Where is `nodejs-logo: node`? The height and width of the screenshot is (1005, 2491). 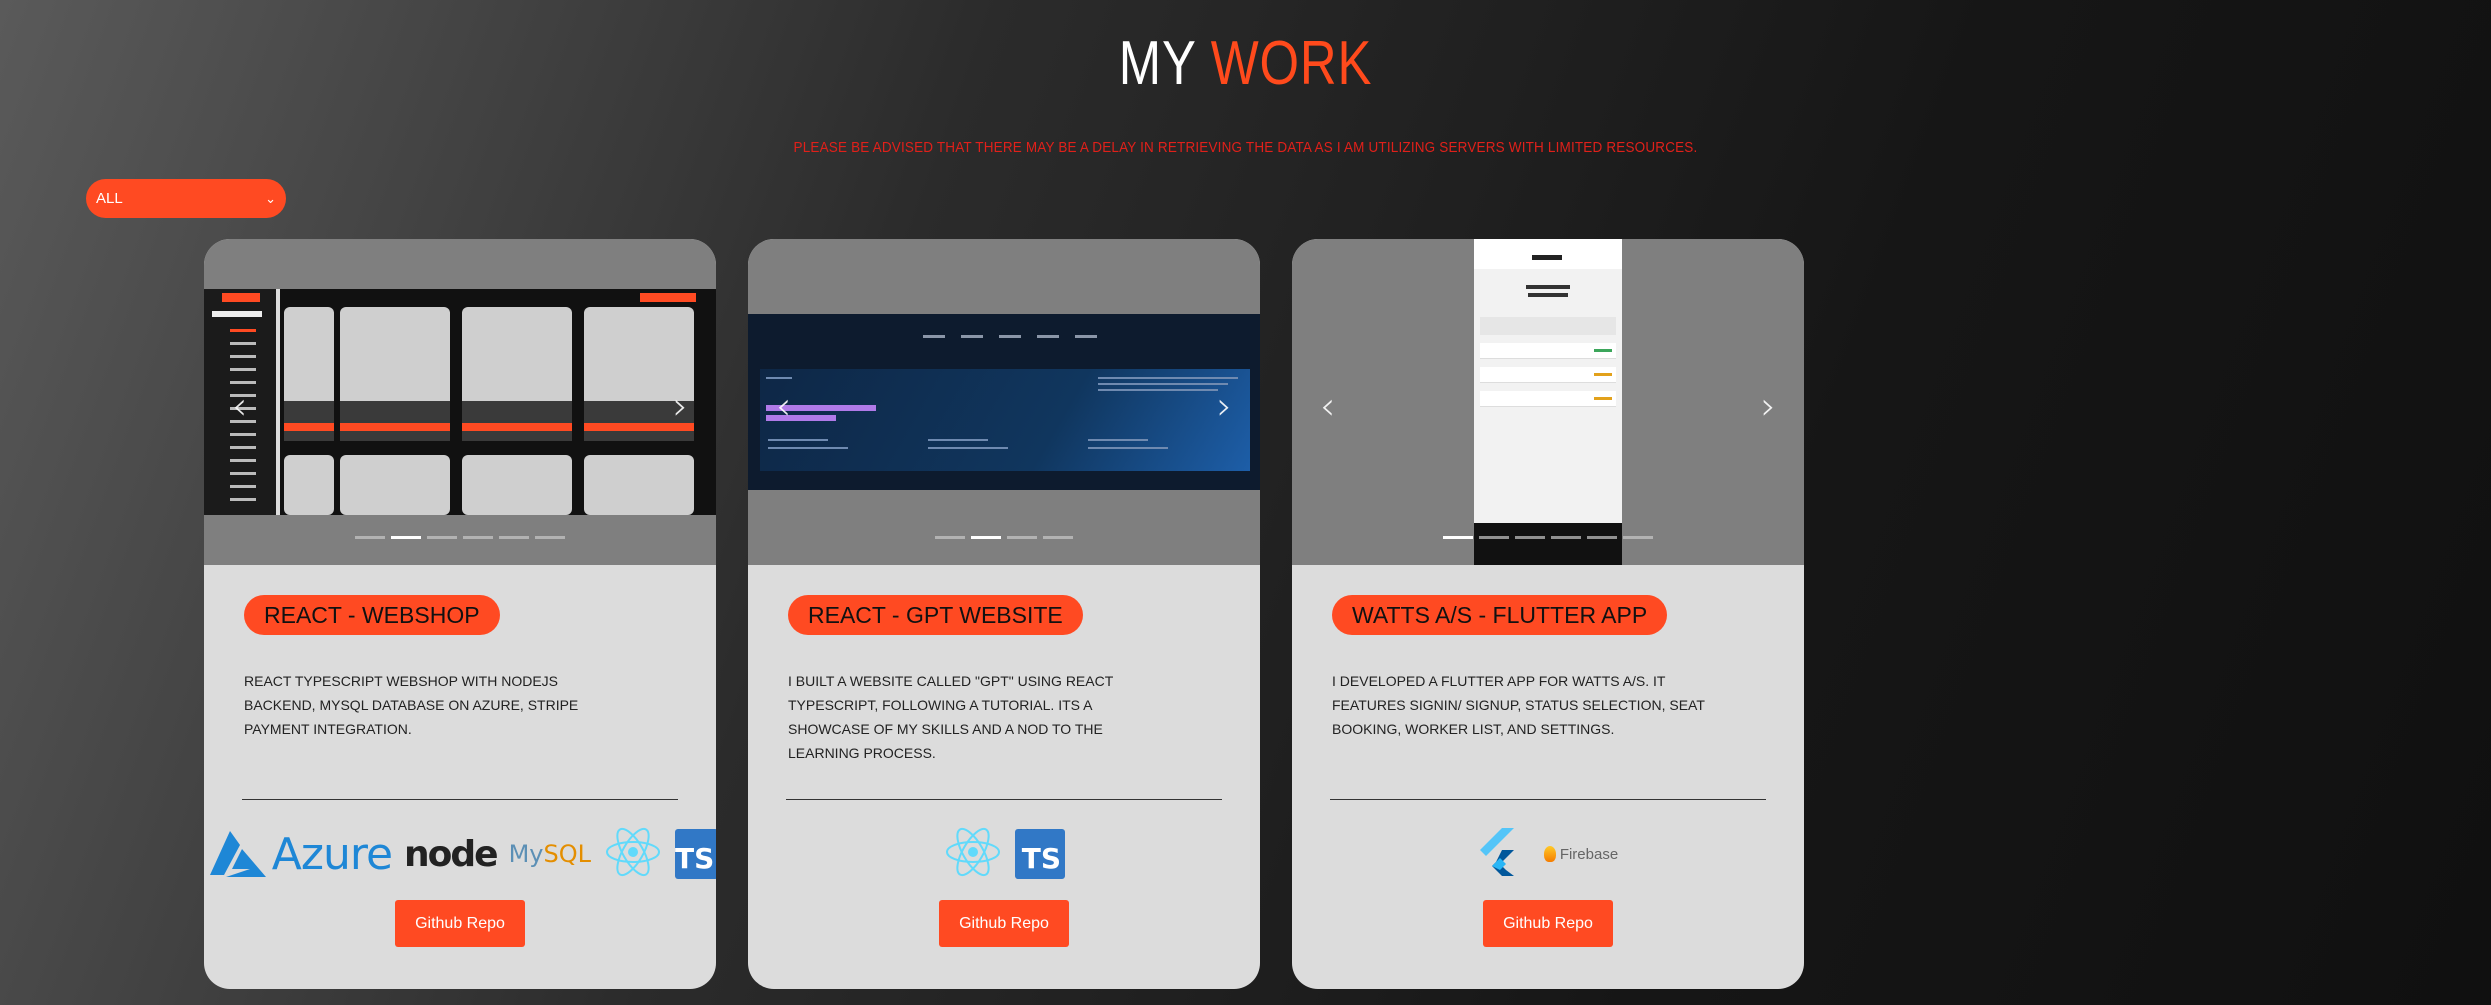 nodejs-logo: node is located at coordinates (451, 854).